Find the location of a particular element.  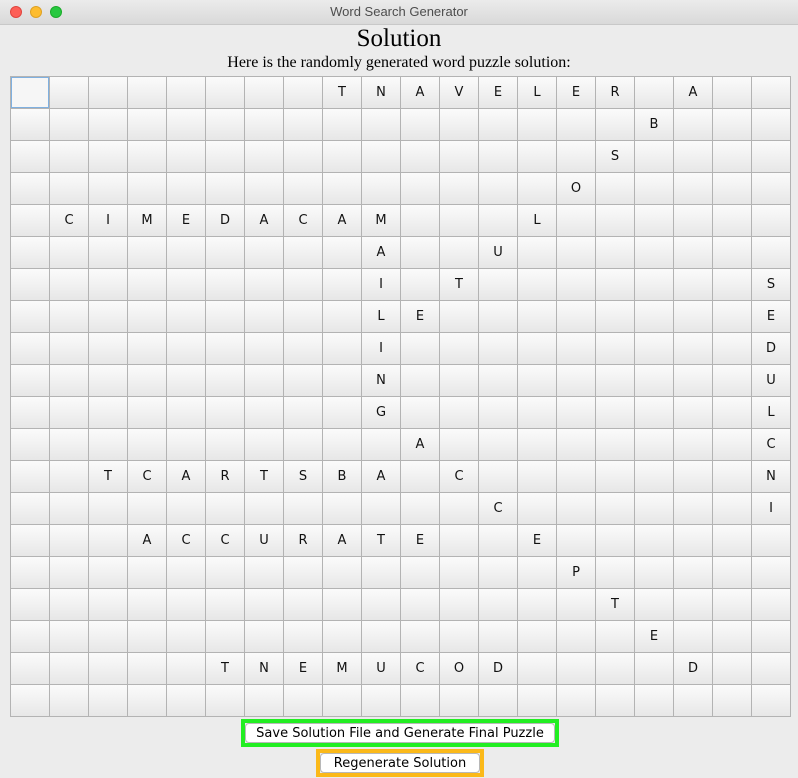

grid-cell: O is located at coordinates (576, 189).